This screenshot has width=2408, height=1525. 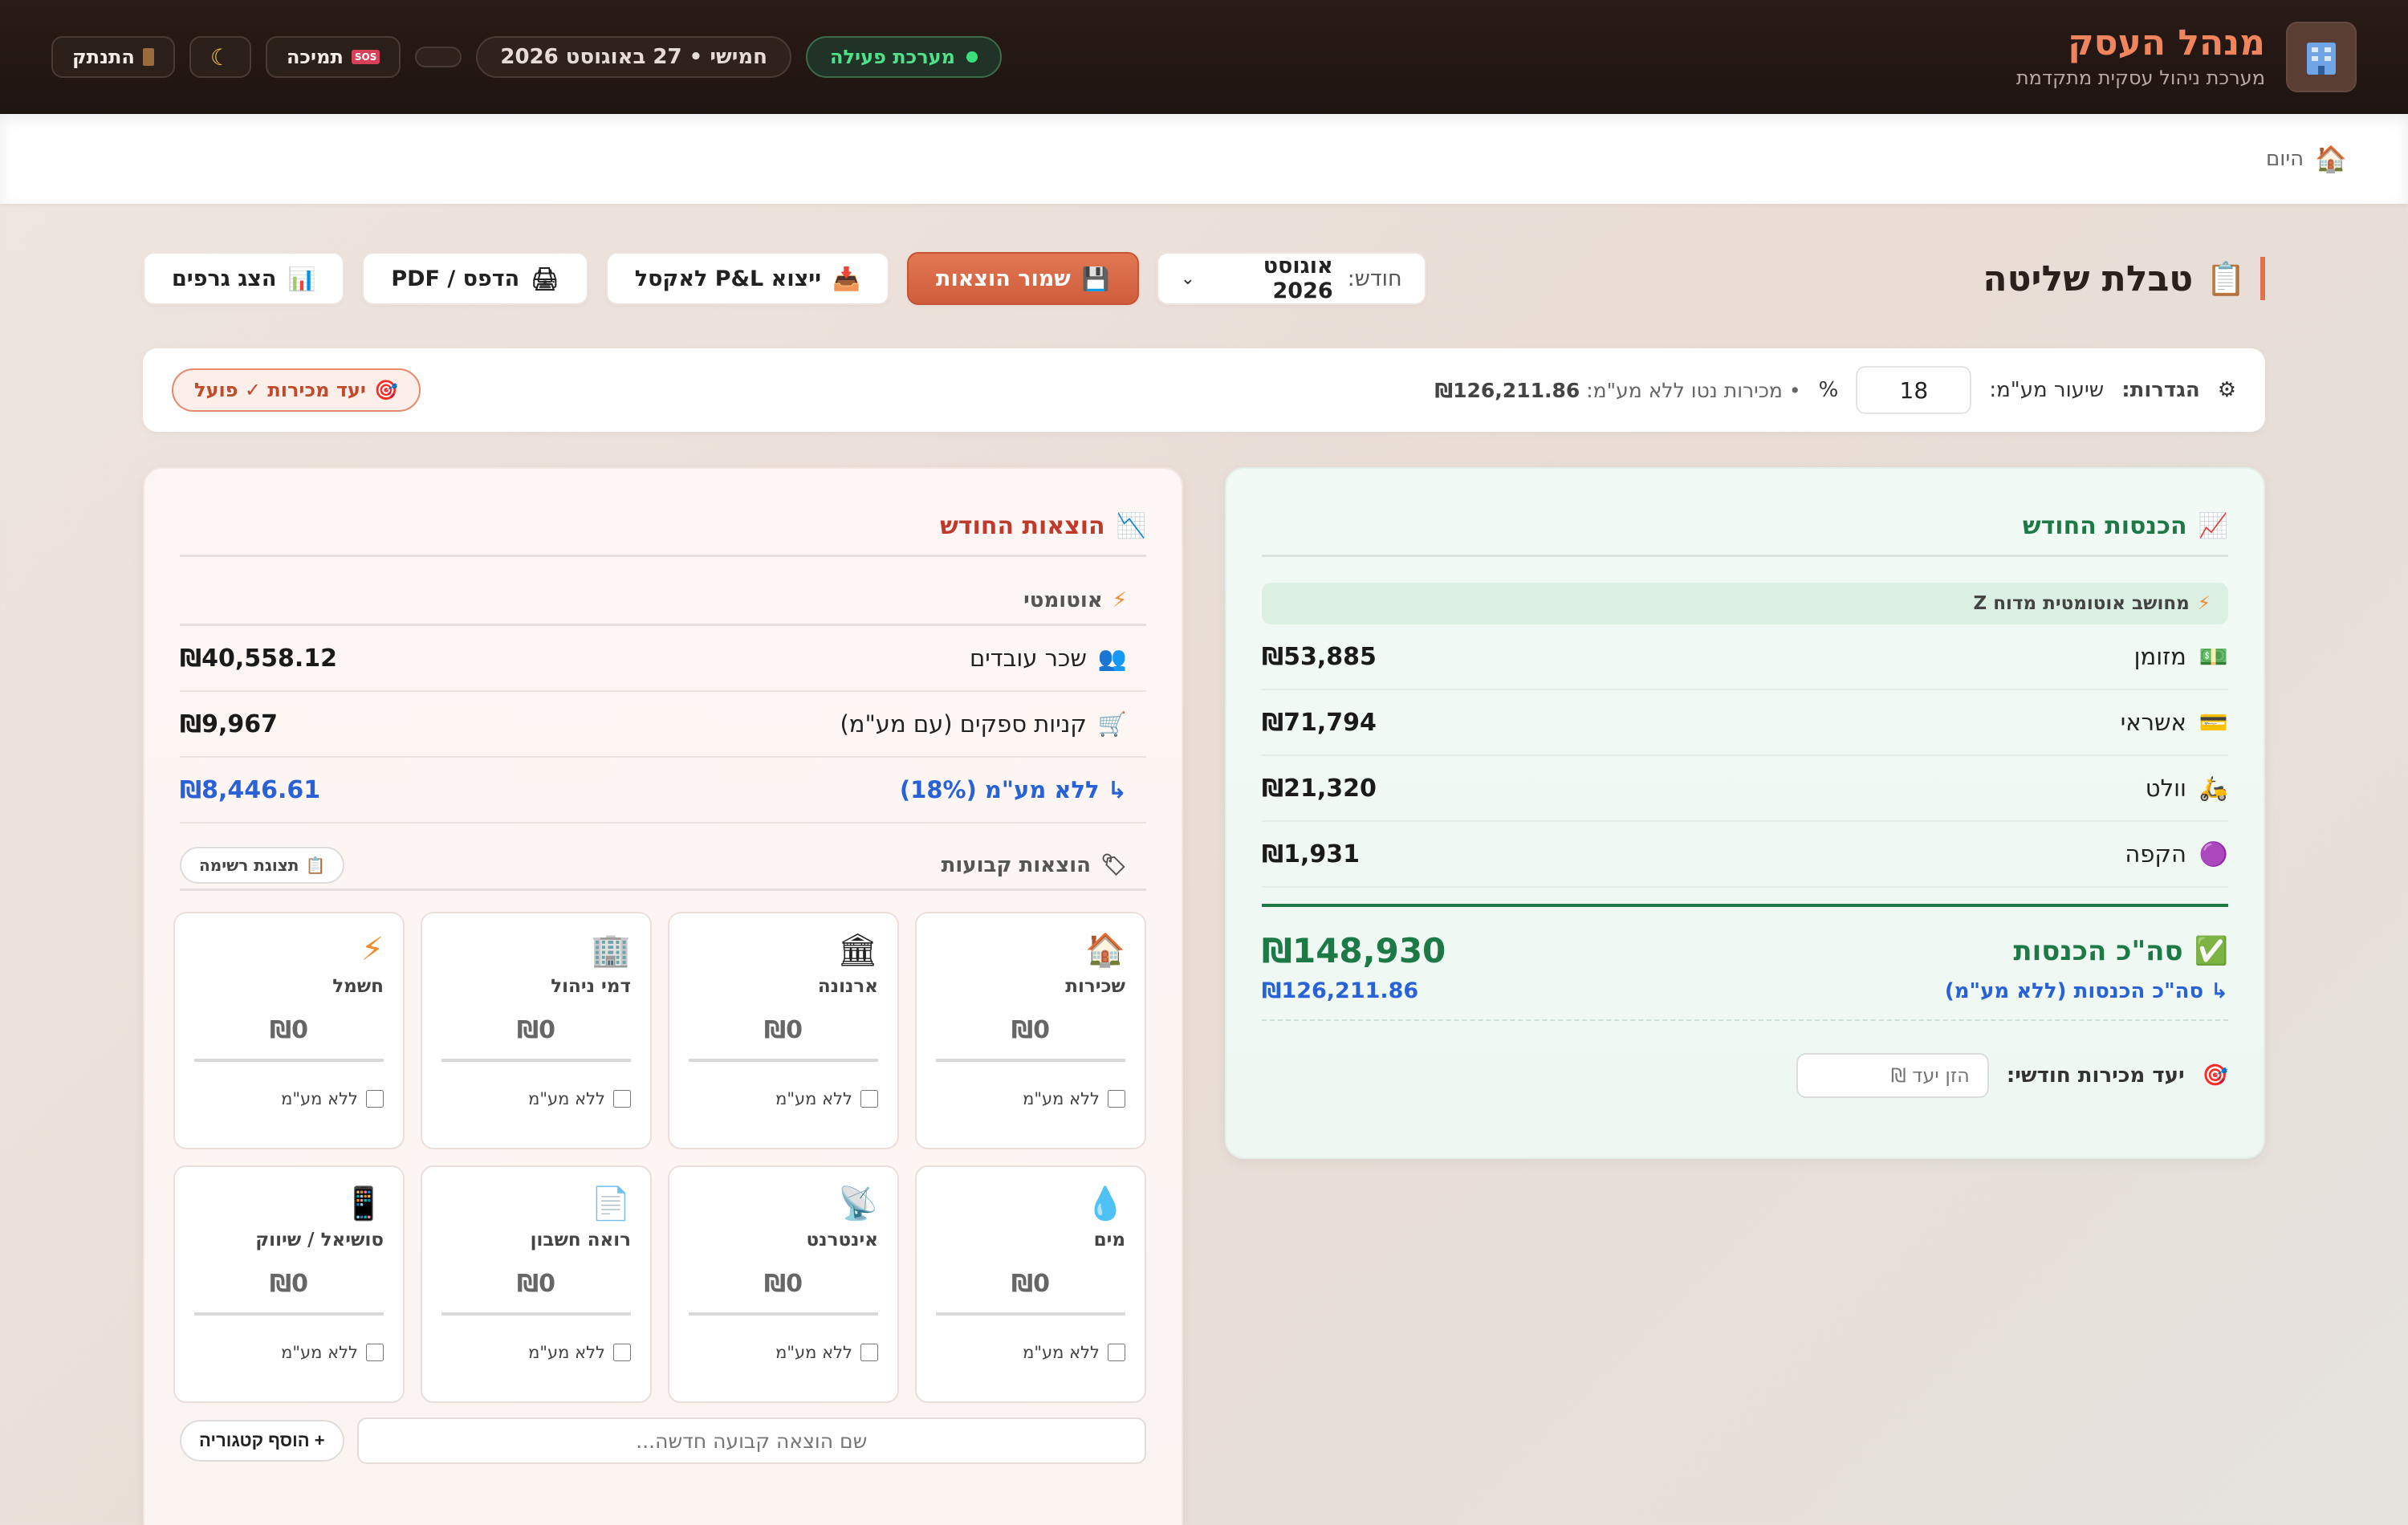 What do you see at coordinates (846, 279) in the screenshot?
I see `export-icon: 📥` at bounding box center [846, 279].